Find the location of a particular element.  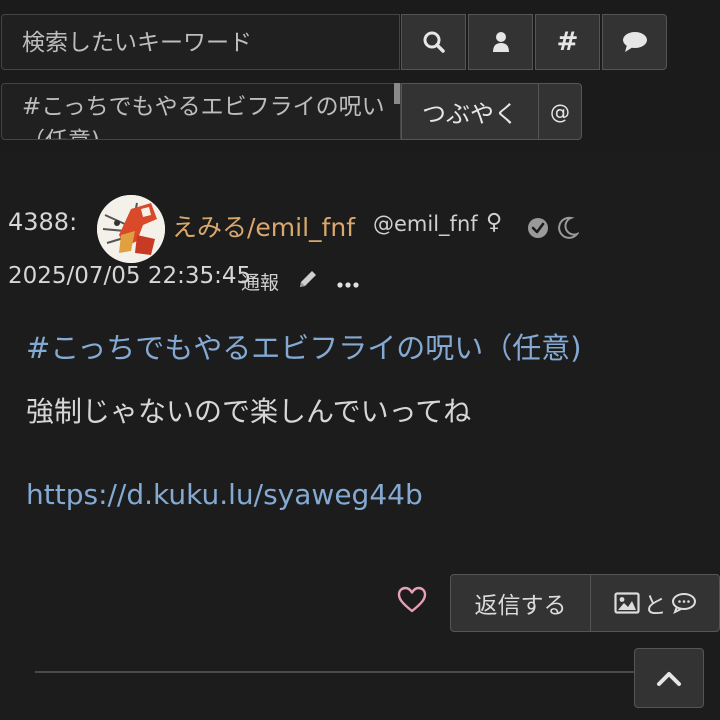

comment-button is located at coordinates (634, 42).